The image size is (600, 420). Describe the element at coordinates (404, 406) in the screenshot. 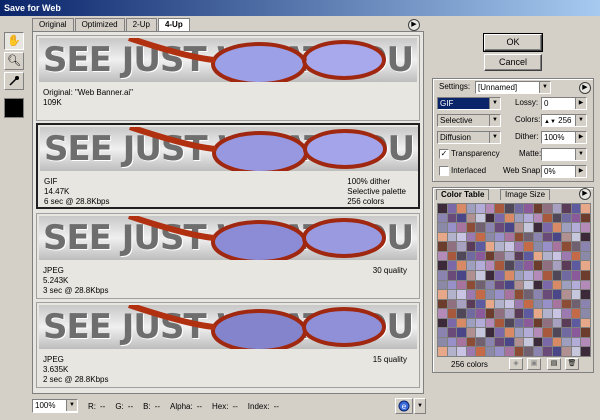

I see `preview-in-browser-button: e` at that location.